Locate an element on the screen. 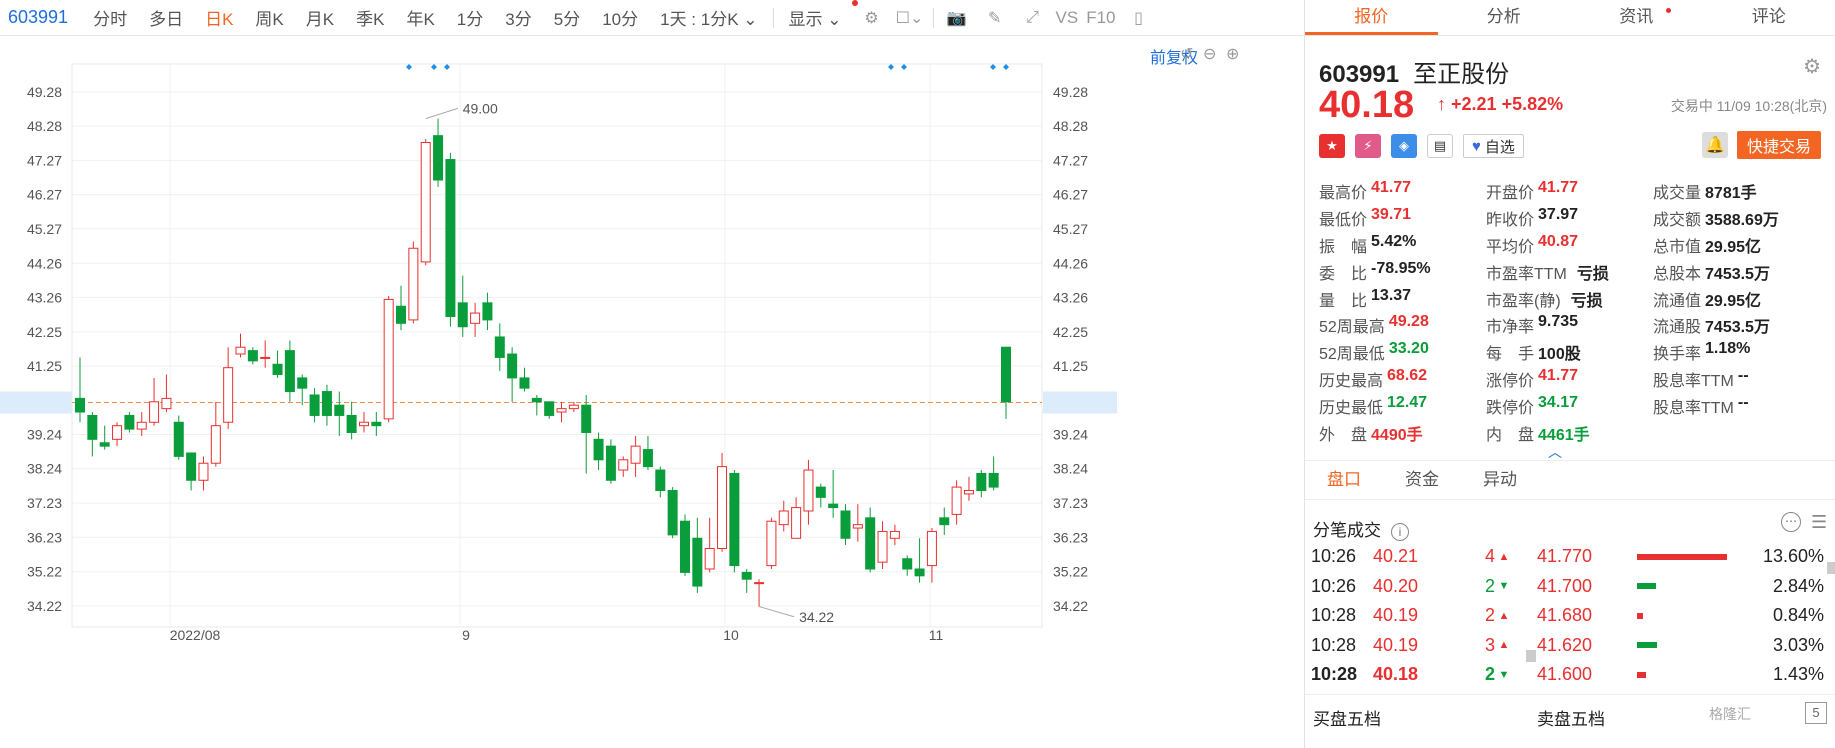  period-tab: 1分 is located at coordinates (470, 17).